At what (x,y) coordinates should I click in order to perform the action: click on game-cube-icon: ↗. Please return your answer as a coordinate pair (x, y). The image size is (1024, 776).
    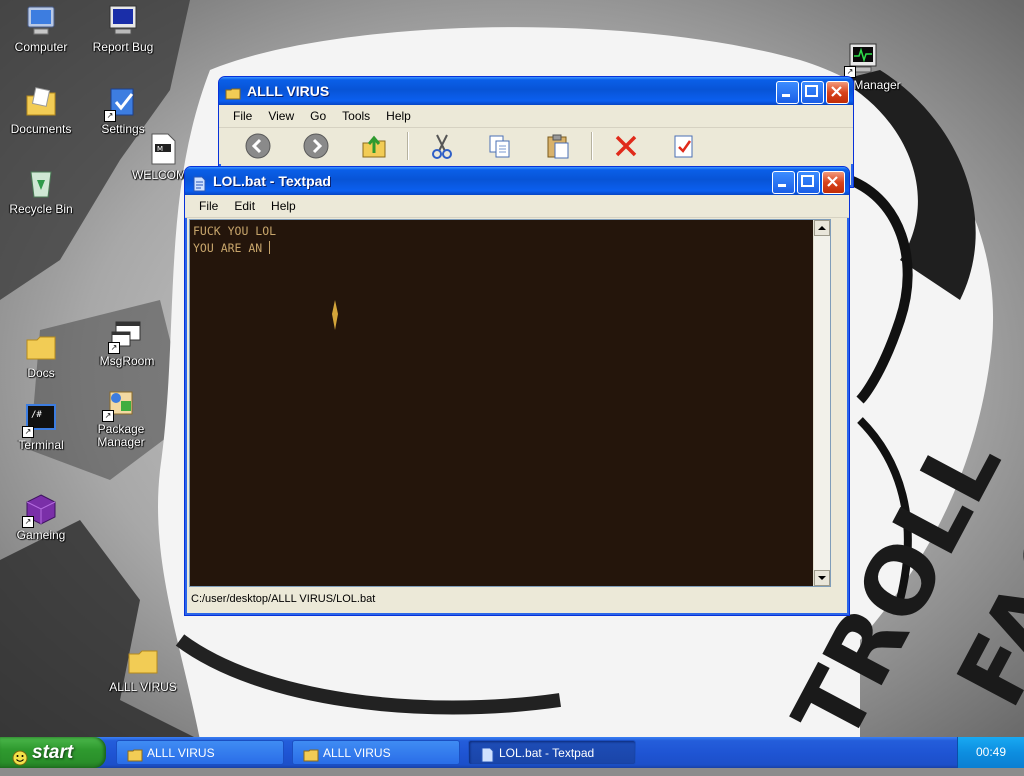
    Looking at the image, I should click on (40, 510).